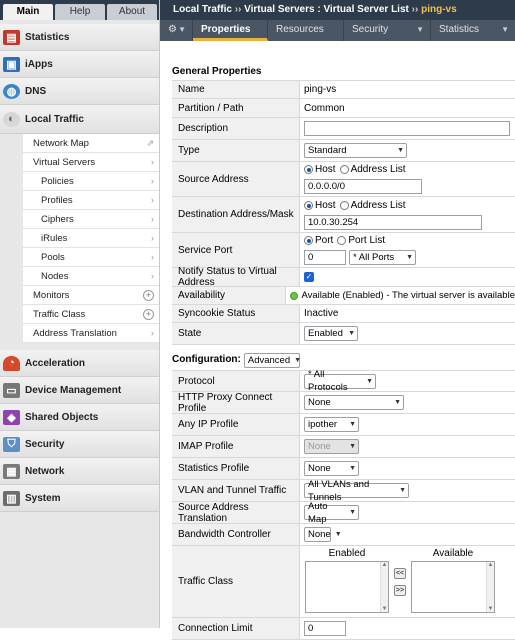  I want to click on main-tabs: Main Help About, so click(79, 10).